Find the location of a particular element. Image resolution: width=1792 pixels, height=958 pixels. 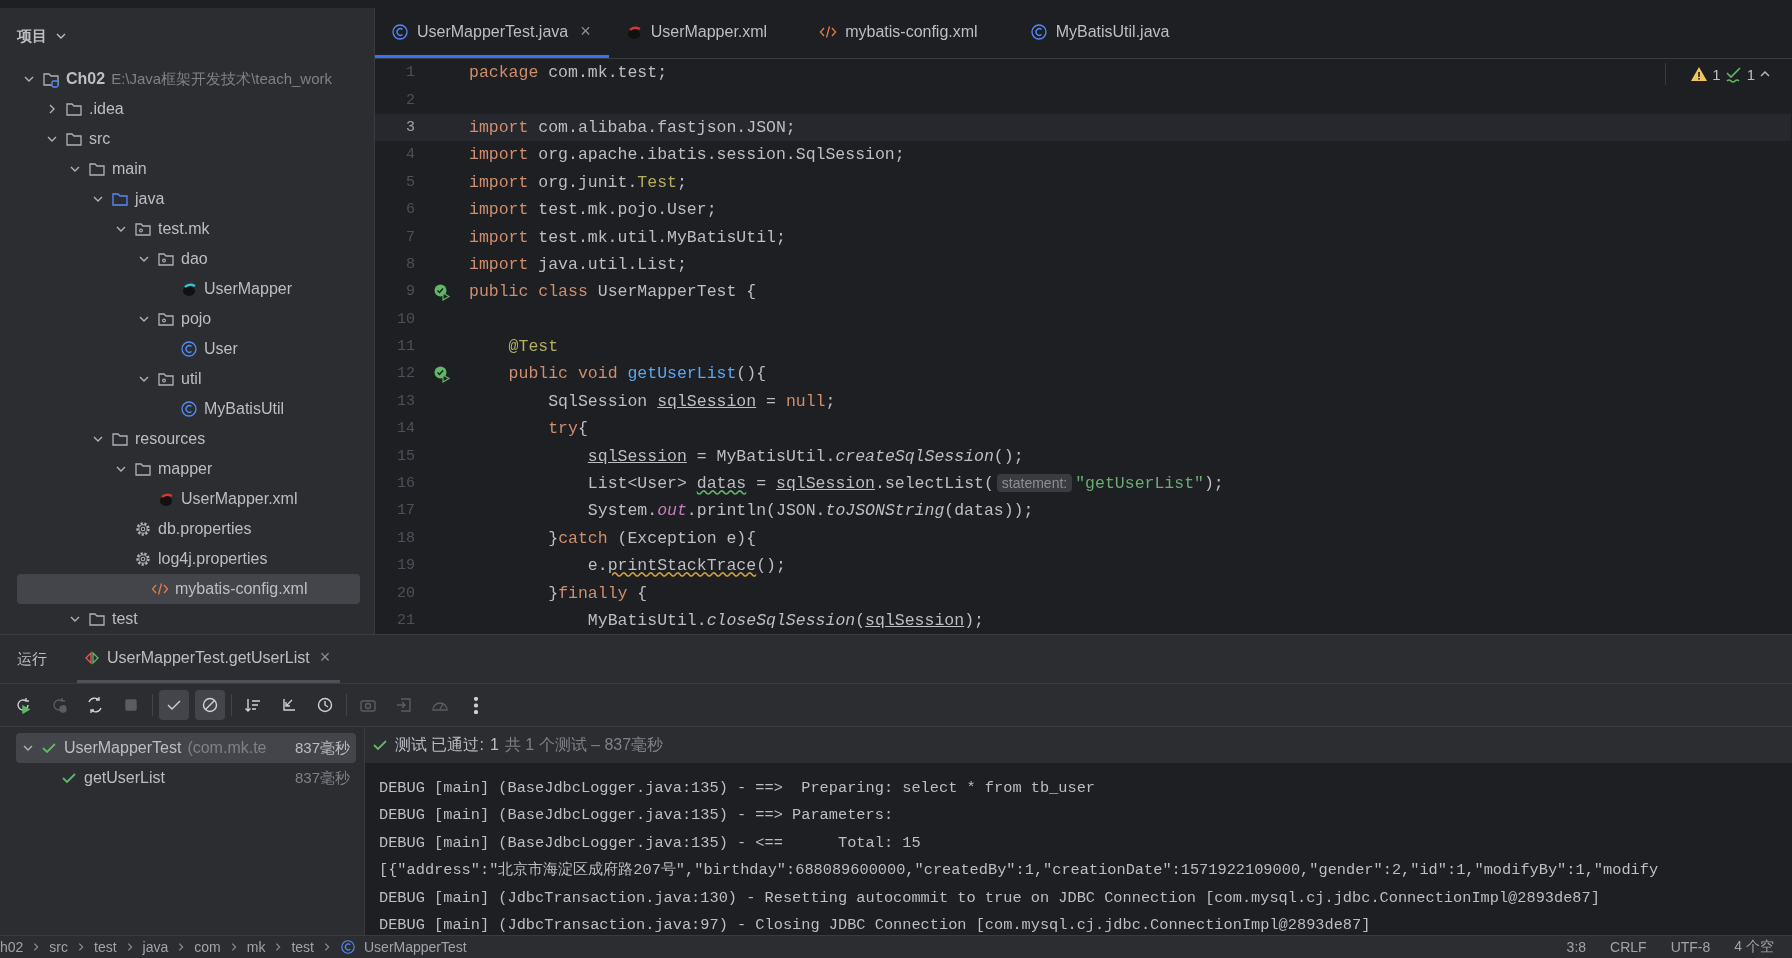

editor-tab: MyBatisUtil.java is located at coordinates (1109, 33).